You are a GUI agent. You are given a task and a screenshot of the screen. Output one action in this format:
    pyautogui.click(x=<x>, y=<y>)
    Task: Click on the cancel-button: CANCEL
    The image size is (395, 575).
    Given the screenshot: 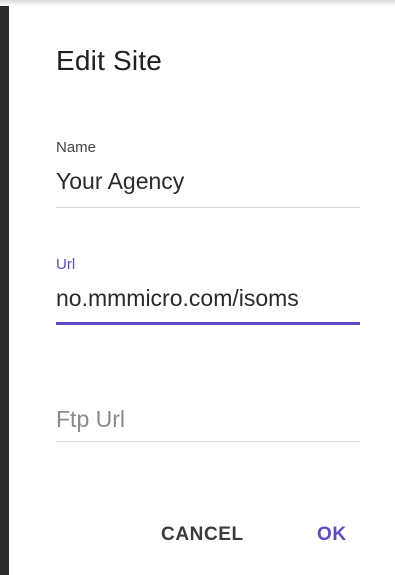 What is the action you would take?
    pyautogui.click(x=202, y=535)
    